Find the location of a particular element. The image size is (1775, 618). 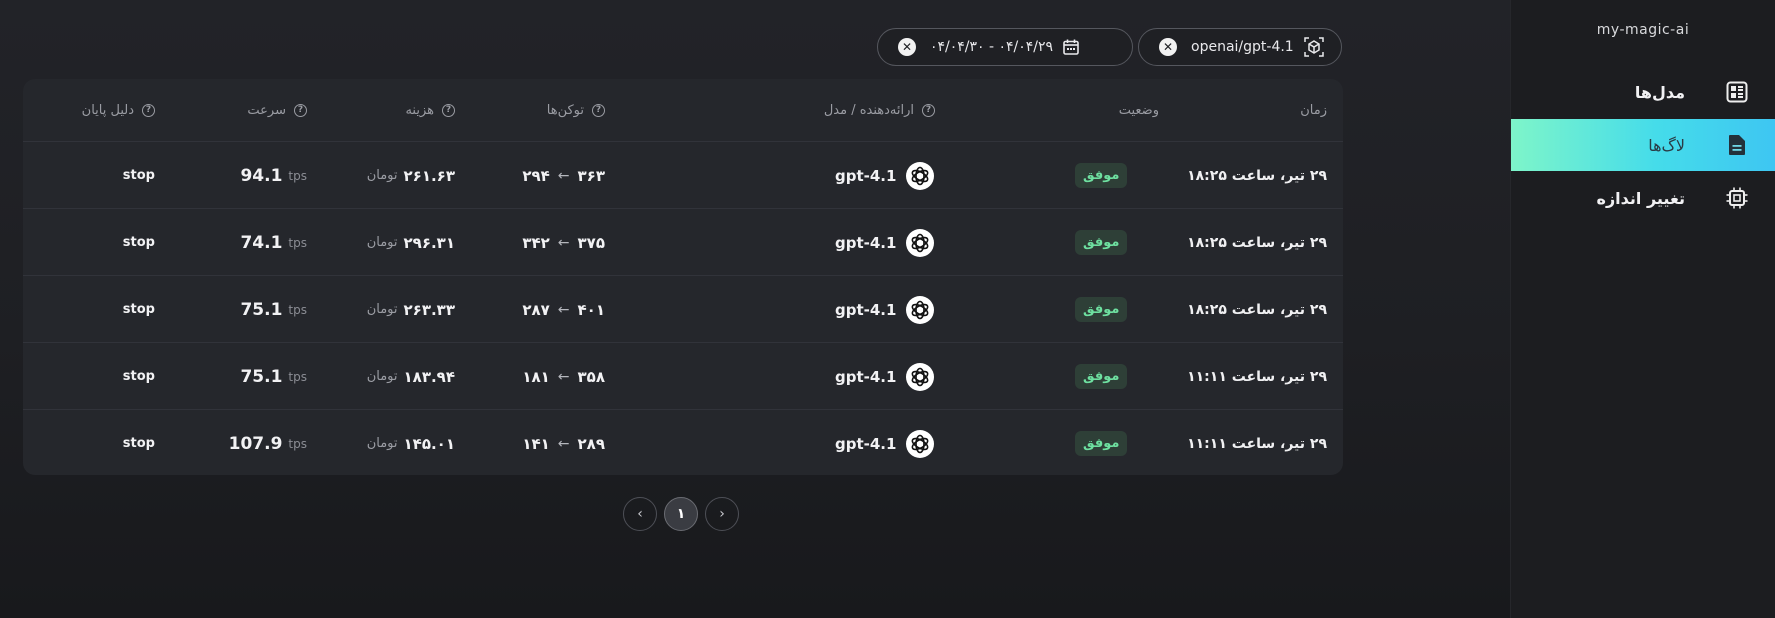

sidebar-item-resize: تغییر اندازه is located at coordinates (1643, 198).